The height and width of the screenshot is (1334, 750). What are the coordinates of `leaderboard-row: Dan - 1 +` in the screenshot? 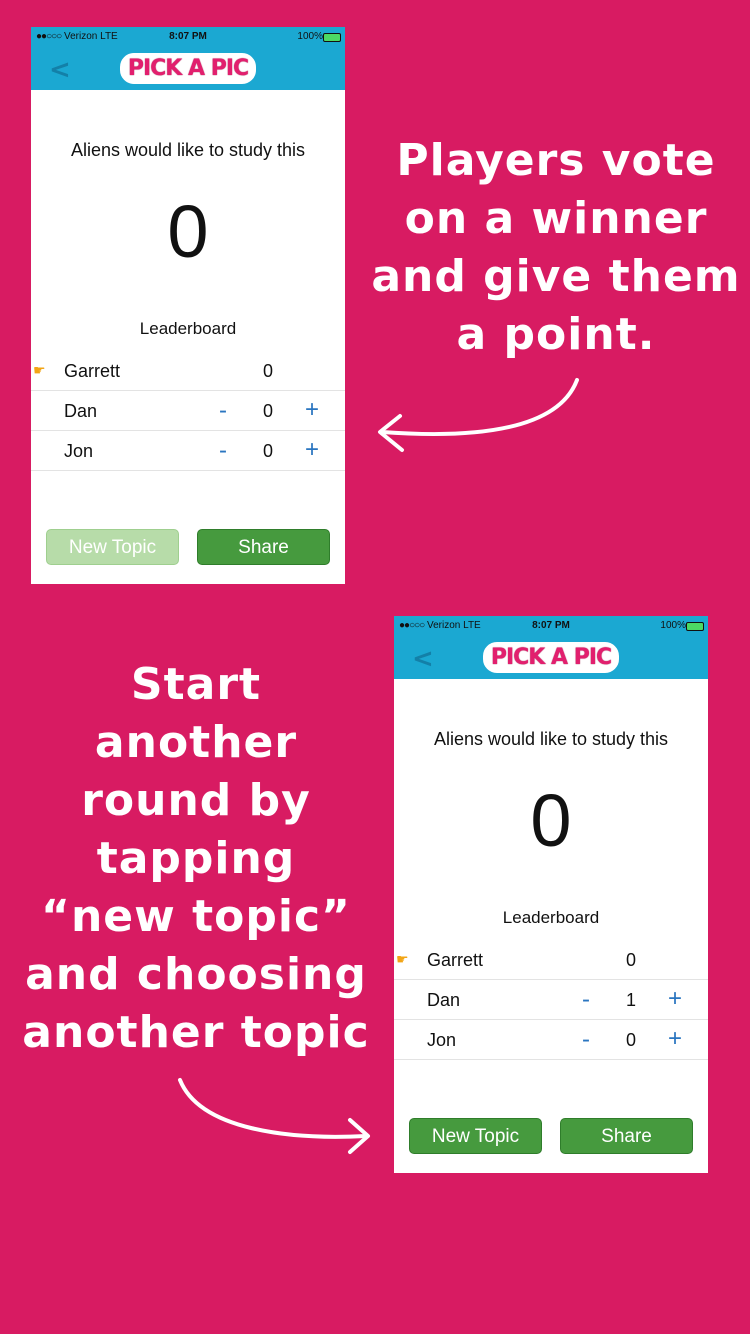 It's located at (551, 1000).